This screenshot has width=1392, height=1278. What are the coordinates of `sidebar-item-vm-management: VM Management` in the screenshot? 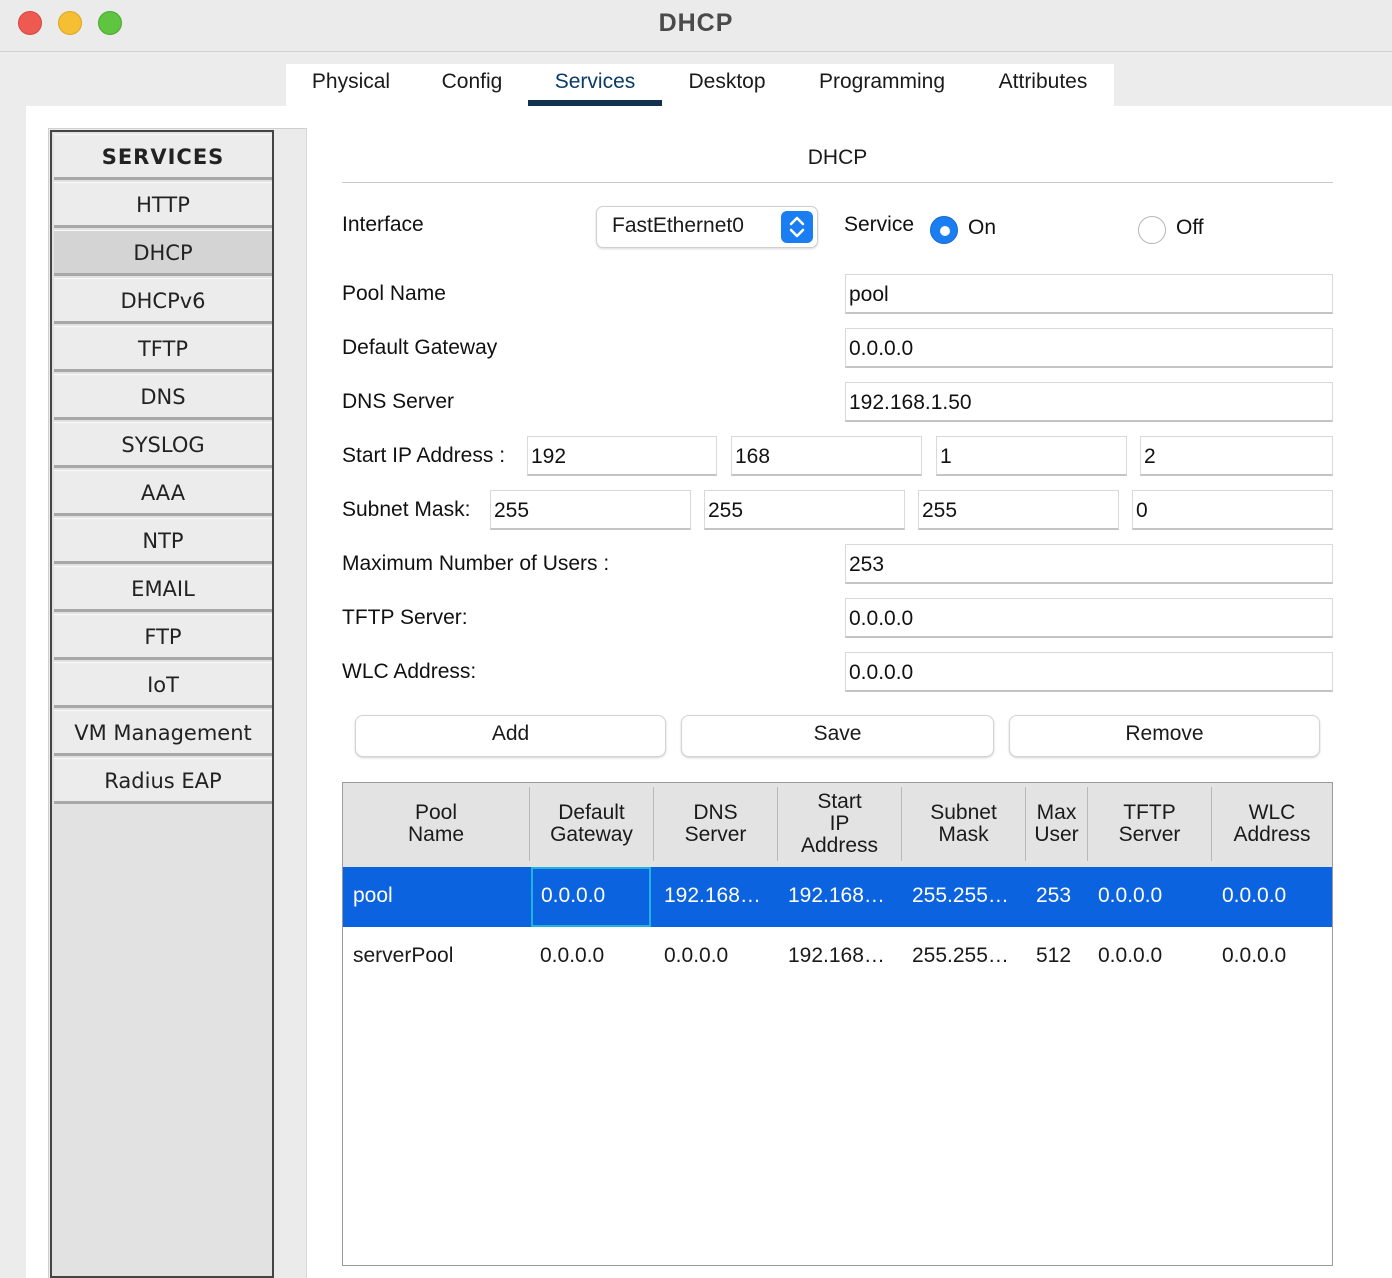 It's located at (163, 733).